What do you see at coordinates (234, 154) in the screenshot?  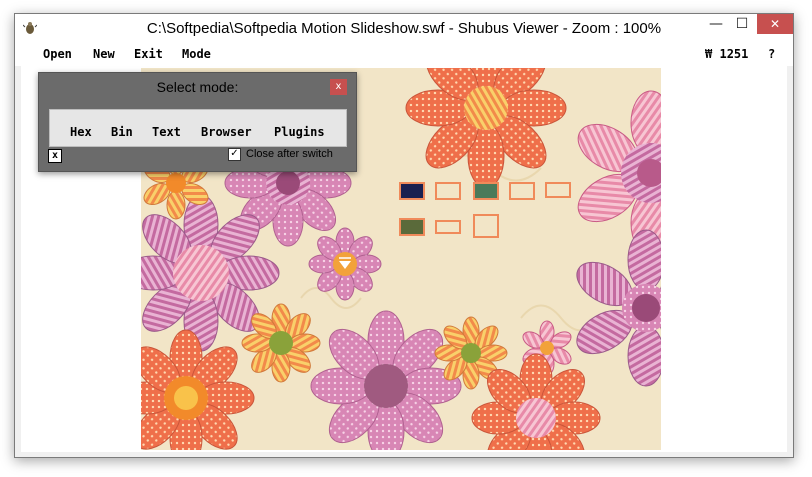 I see `close-after-switch-checkbox: ✓` at bounding box center [234, 154].